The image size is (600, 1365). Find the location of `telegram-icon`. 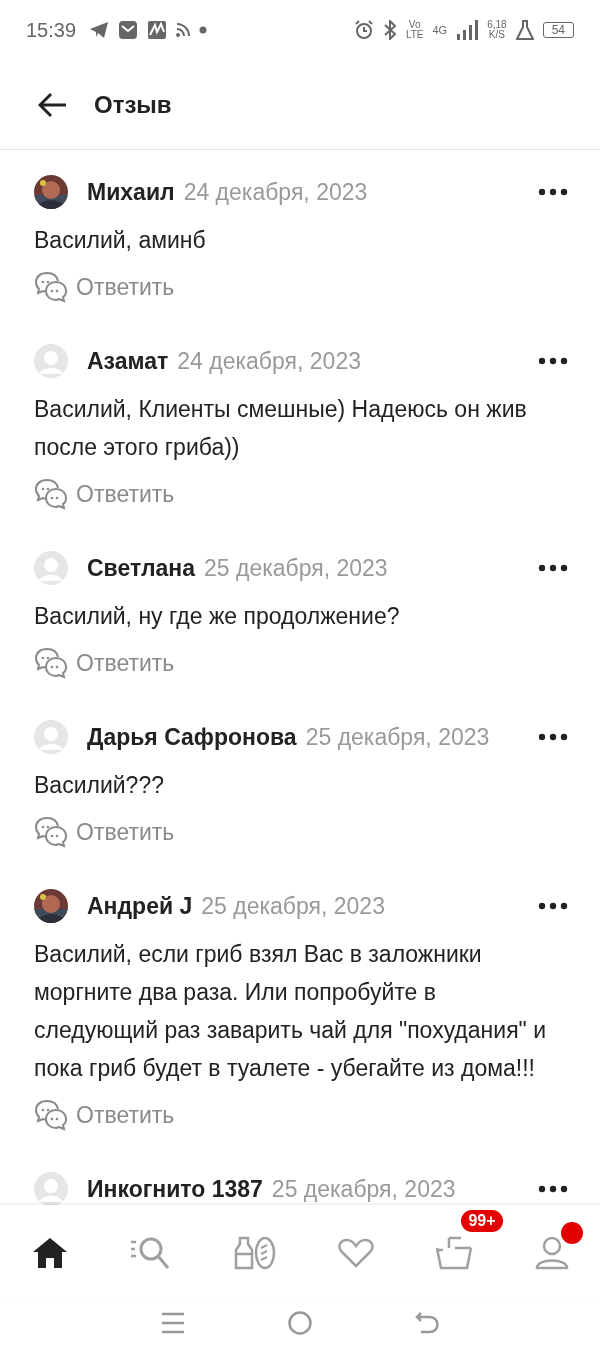

telegram-icon is located at coordinates (99, 30).